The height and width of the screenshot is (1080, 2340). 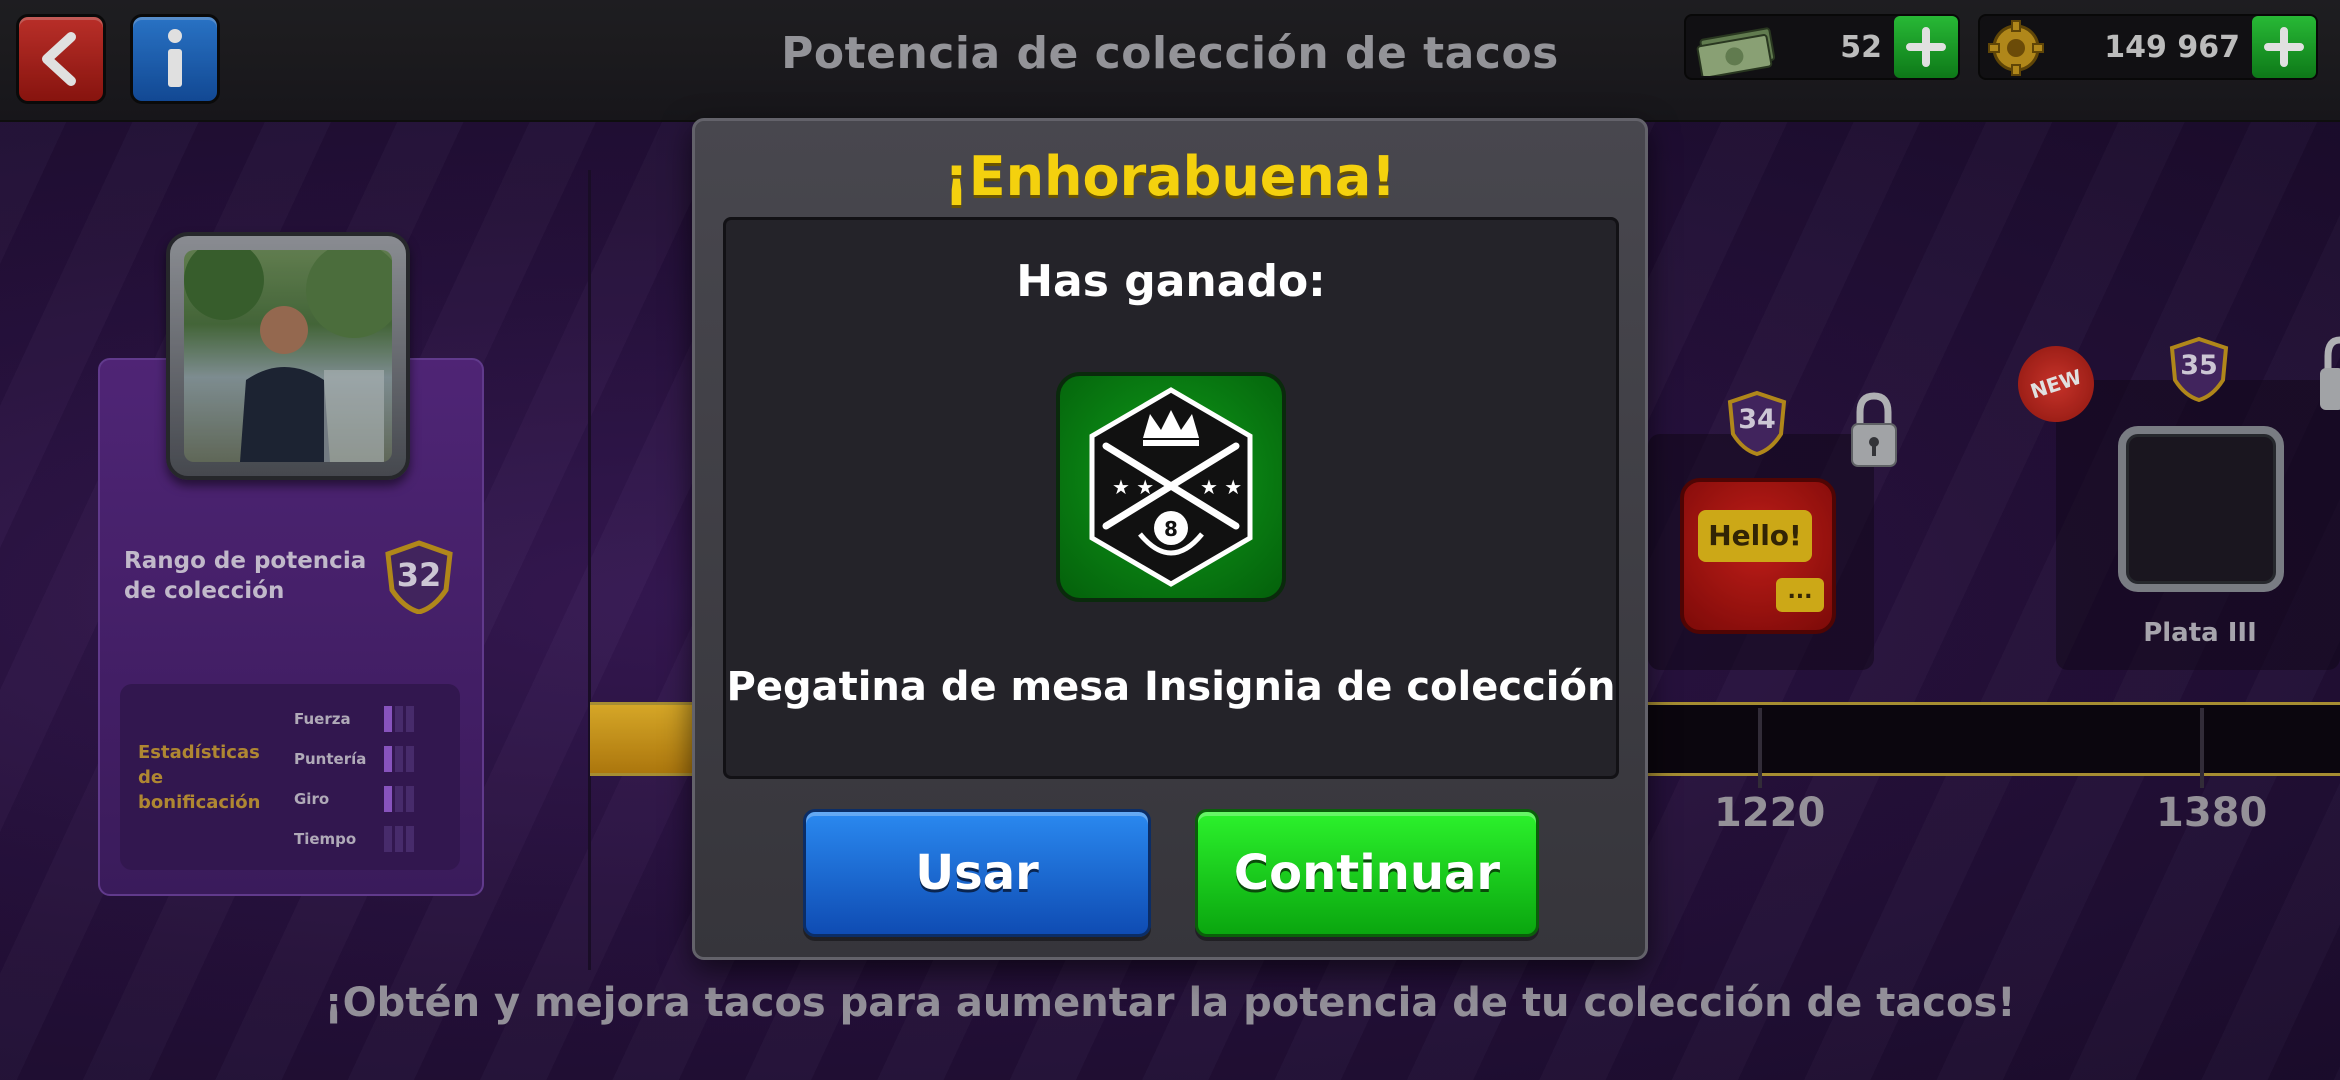 I want to click on collection-badge-sticker: ★ ★ ★ ★ 8, so click(x=1171, y=487).